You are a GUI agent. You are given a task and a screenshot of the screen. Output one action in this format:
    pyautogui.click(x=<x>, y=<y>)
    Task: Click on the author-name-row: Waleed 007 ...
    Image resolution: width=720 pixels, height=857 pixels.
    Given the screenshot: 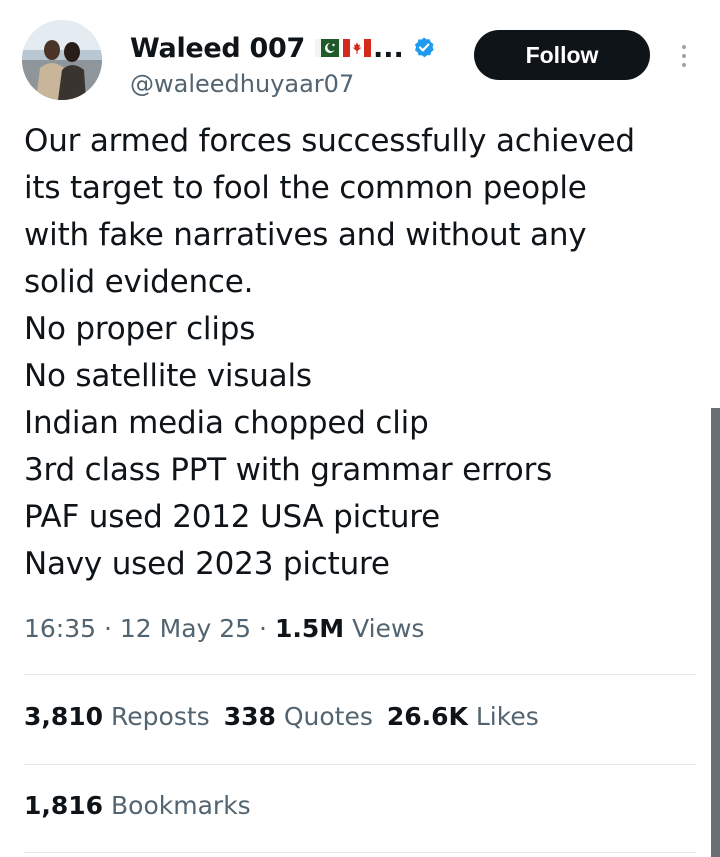 What is the action you would take?
    pyautogui.click(x=283, y=48)
    